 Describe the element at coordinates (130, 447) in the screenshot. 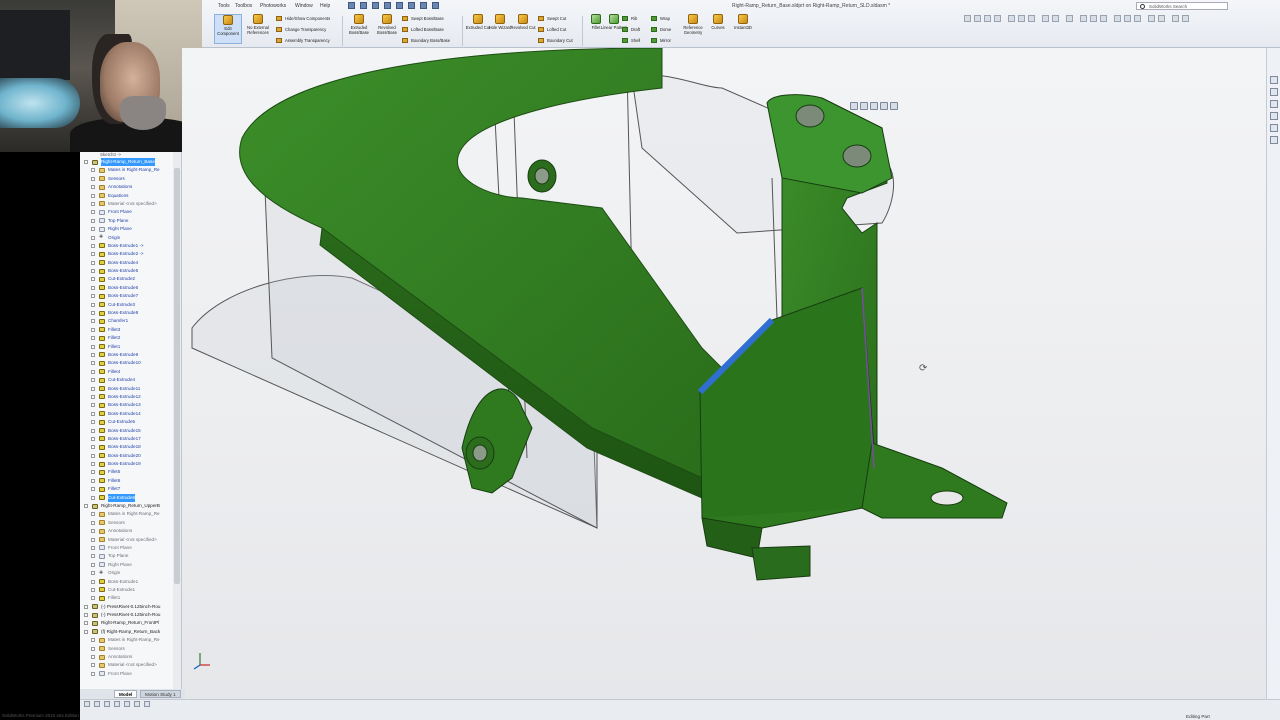

I see `tree-node: Boss-Extrude18` at that location.